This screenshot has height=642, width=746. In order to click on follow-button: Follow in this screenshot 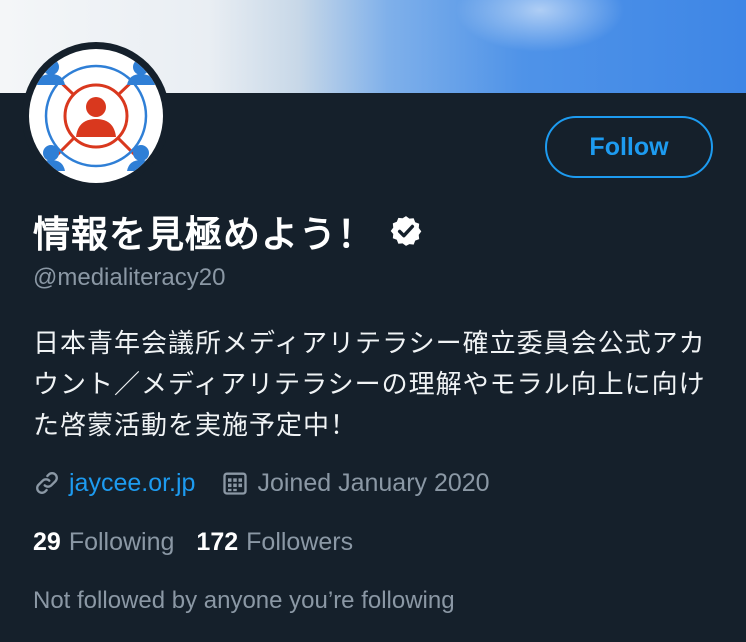, I will do `click(629, 147)`.